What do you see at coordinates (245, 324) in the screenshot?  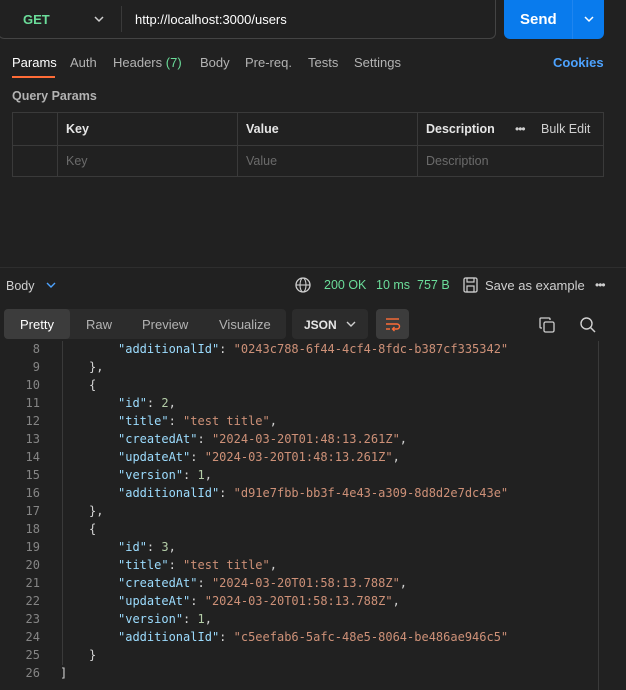 I see `tab-visualize: Visualize` at bounding box center [245, 324].